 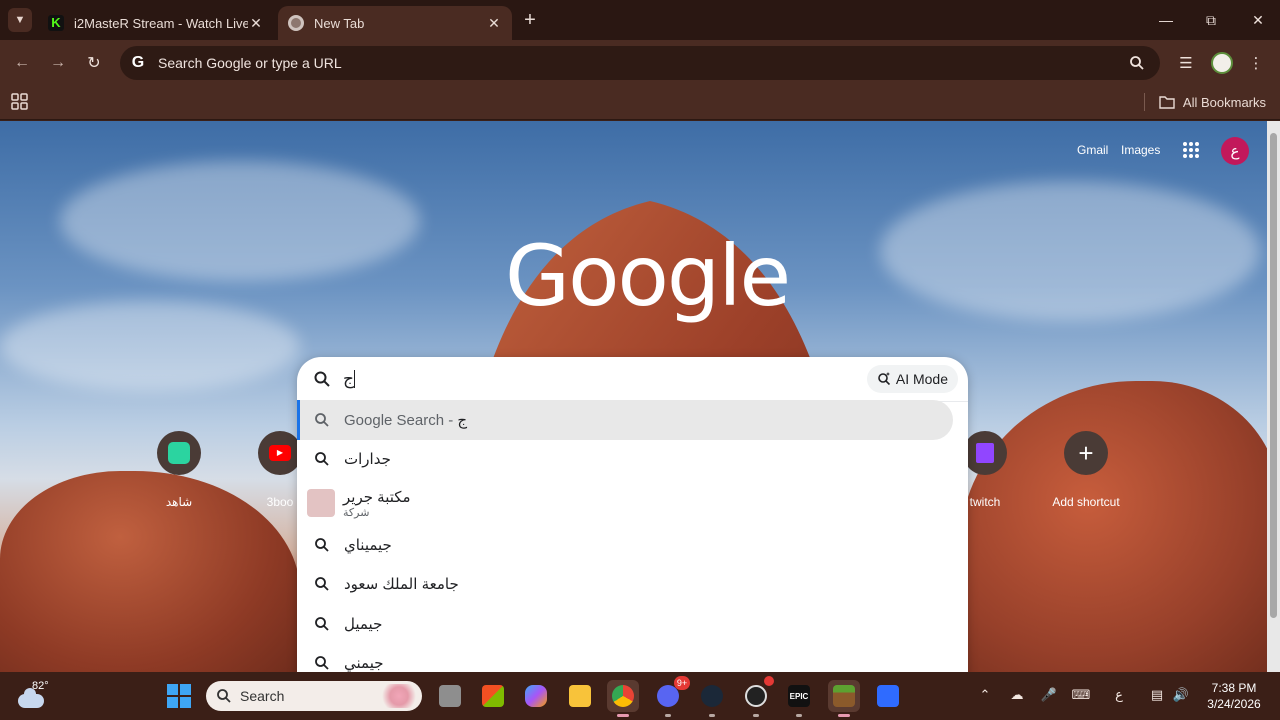 I want to click on minecraft-icon, so click(x=844, y=696).